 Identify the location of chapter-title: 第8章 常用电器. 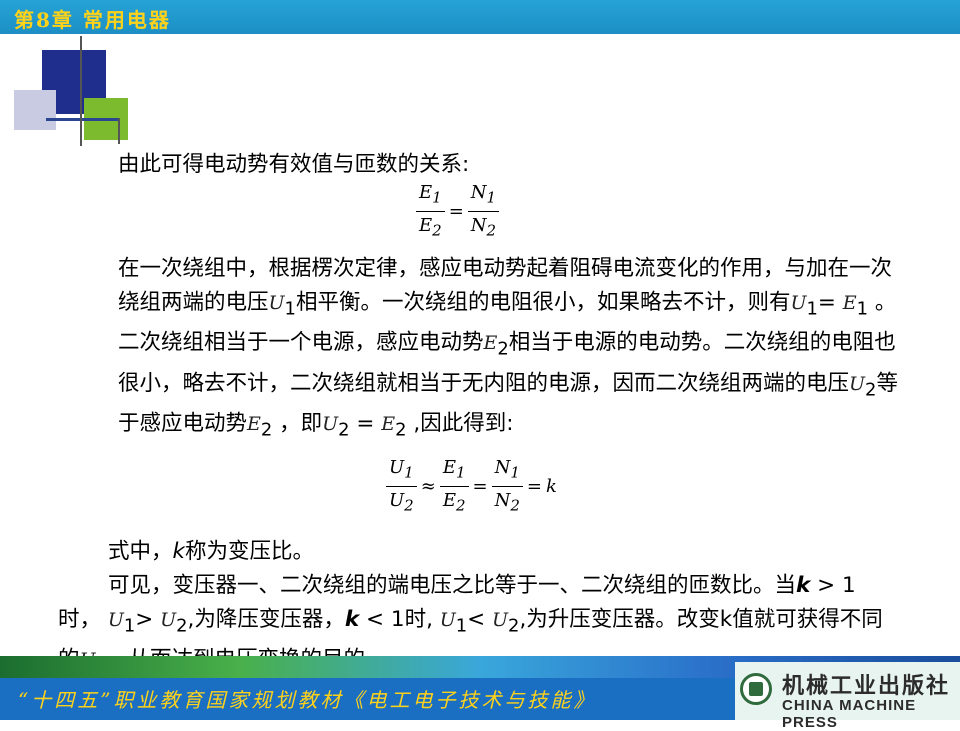
(92, 20).